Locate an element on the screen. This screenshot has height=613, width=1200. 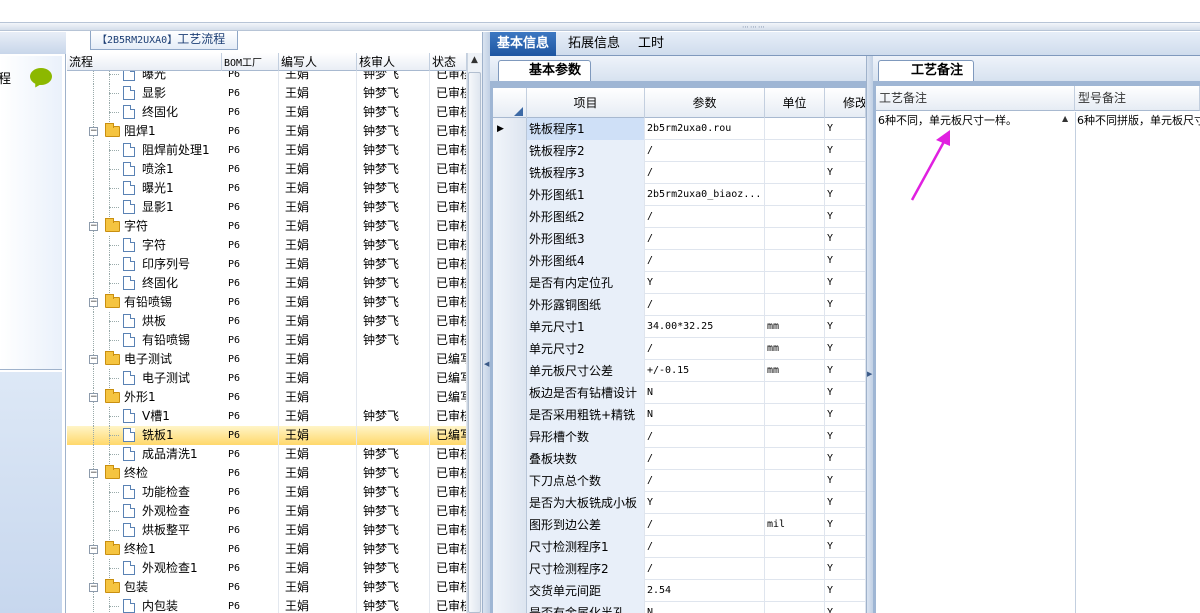
param-unit-cell: mil is located at coordinates (795, 525).